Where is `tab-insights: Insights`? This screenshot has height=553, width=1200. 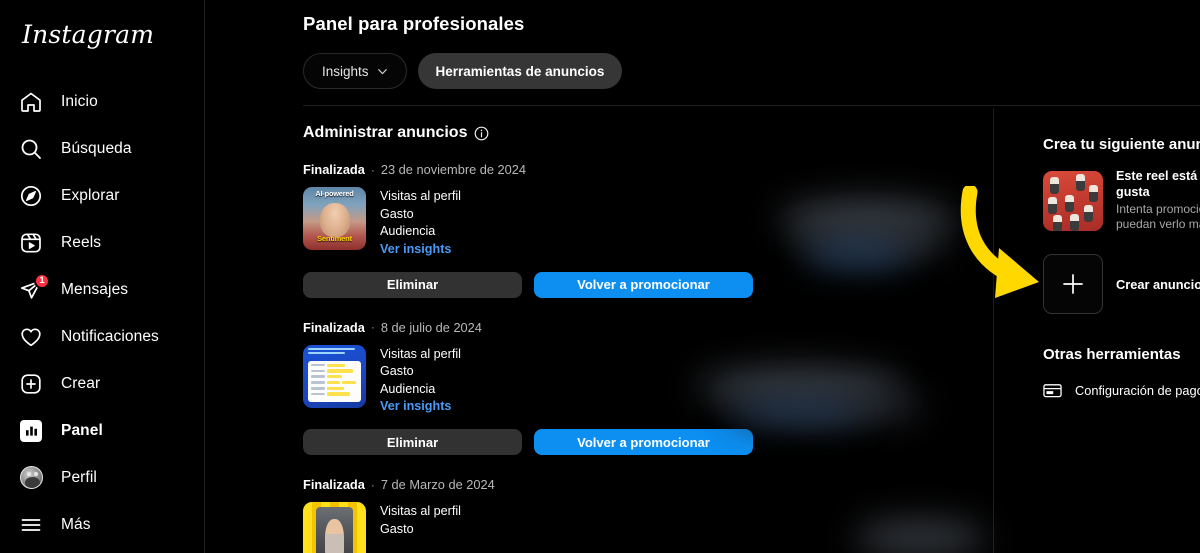 tab-insights: Insights is located at coordinates (355, 71).